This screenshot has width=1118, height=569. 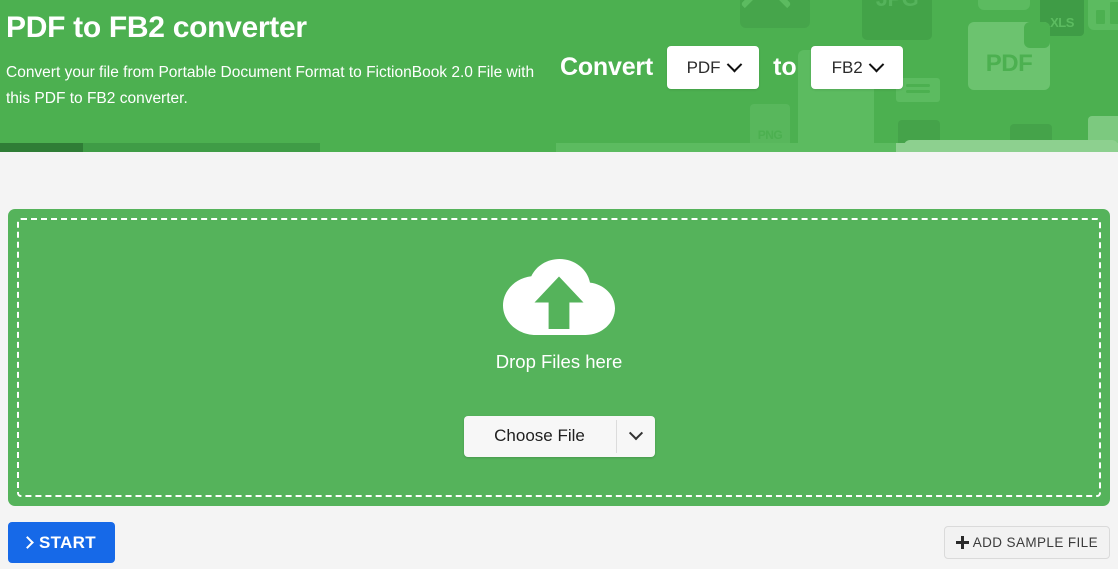 What do you see at coordinates (559, 361) in the screenshot?
I see `drop-files-label: Drop Files here` at bounding box center [559, 361].